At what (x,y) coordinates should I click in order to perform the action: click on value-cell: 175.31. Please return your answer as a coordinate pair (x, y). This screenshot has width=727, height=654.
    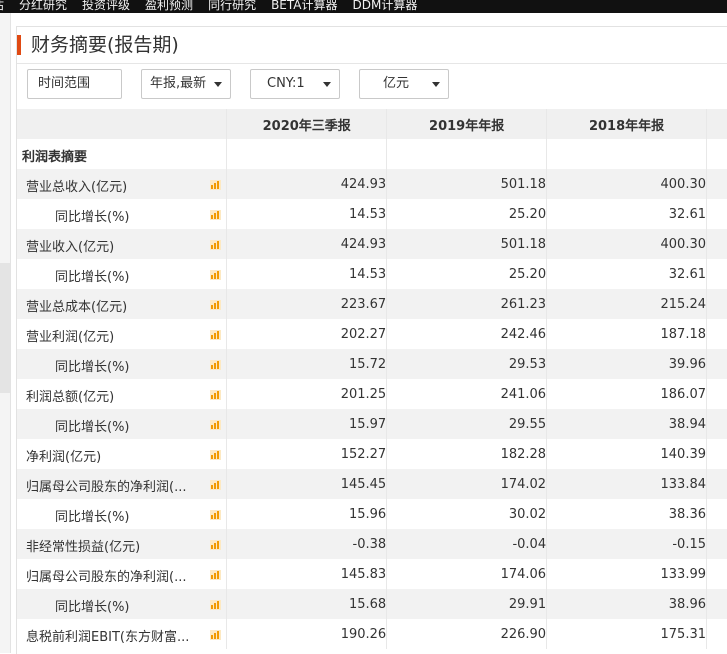
    Looking at the image, I should click on (627, 634).